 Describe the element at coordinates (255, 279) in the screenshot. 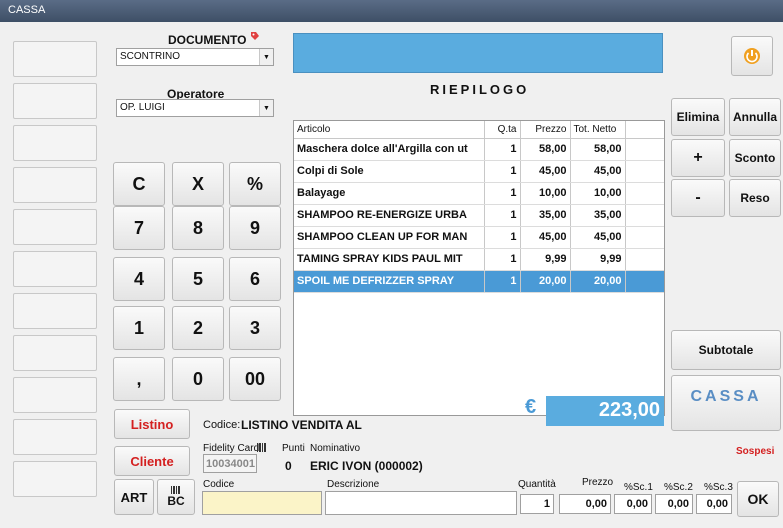

I see `key-6: 6` at that location.